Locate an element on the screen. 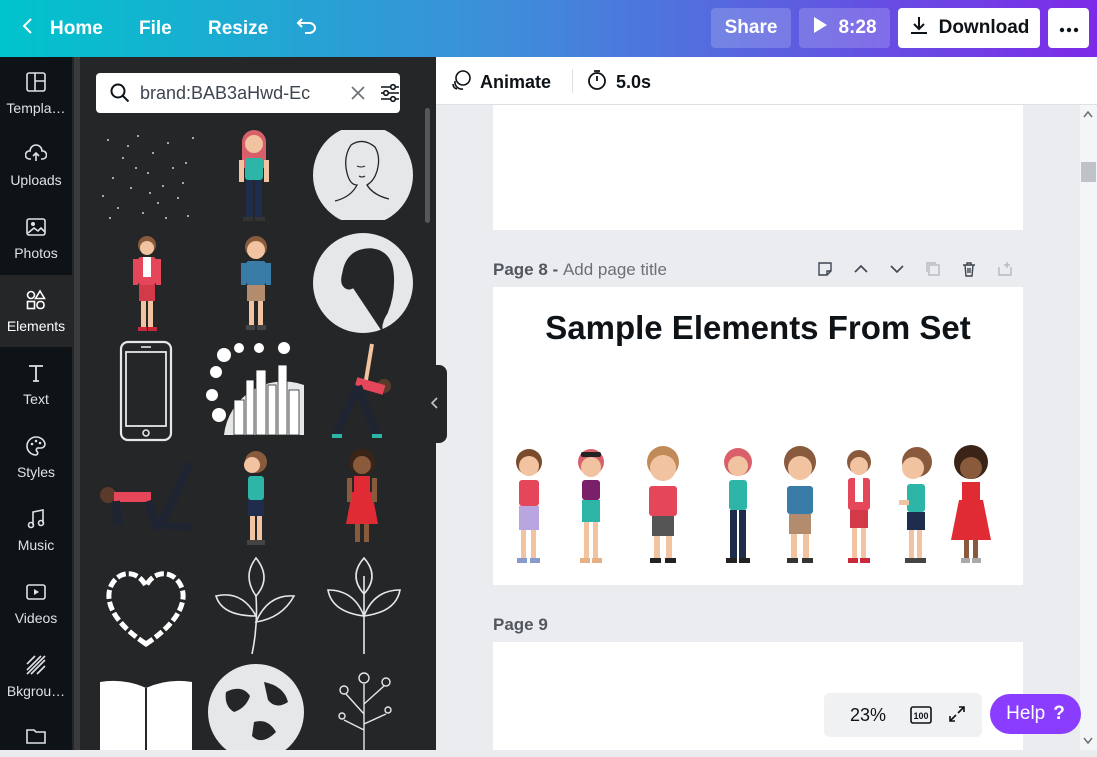 This screenshot has height=757, width=1097. element-woman-stretching is located at coordinates (361, 391).